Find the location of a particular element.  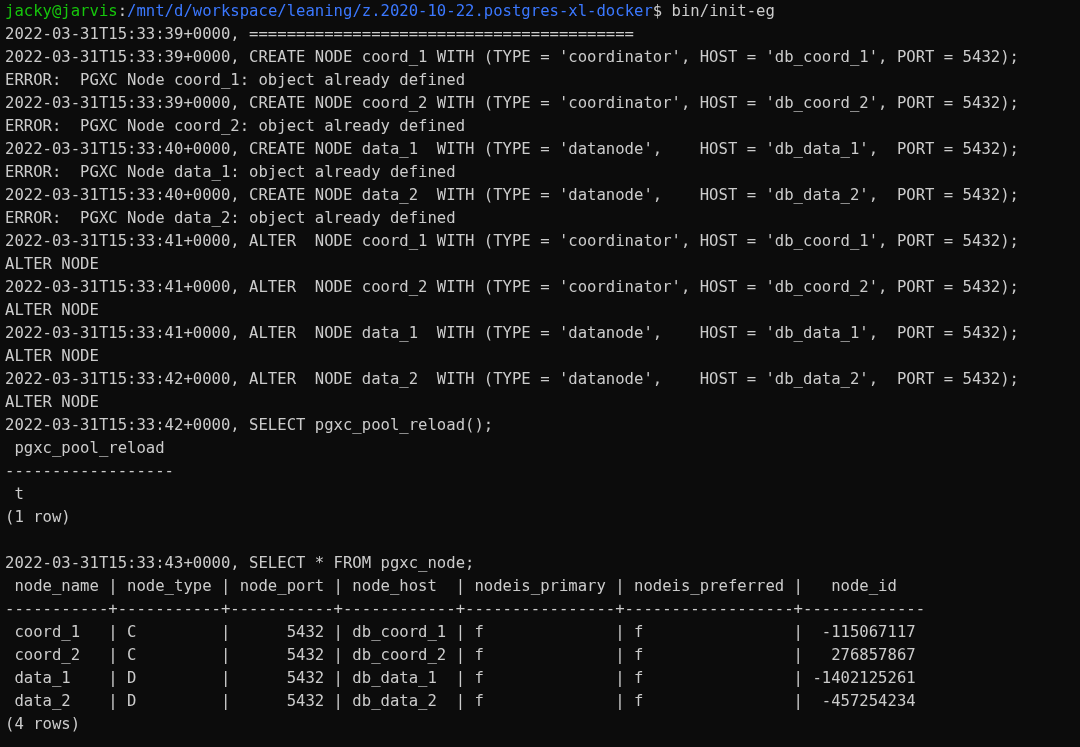

prompt-user-host: jacky@jarvis is located at coordinates (61, 11).